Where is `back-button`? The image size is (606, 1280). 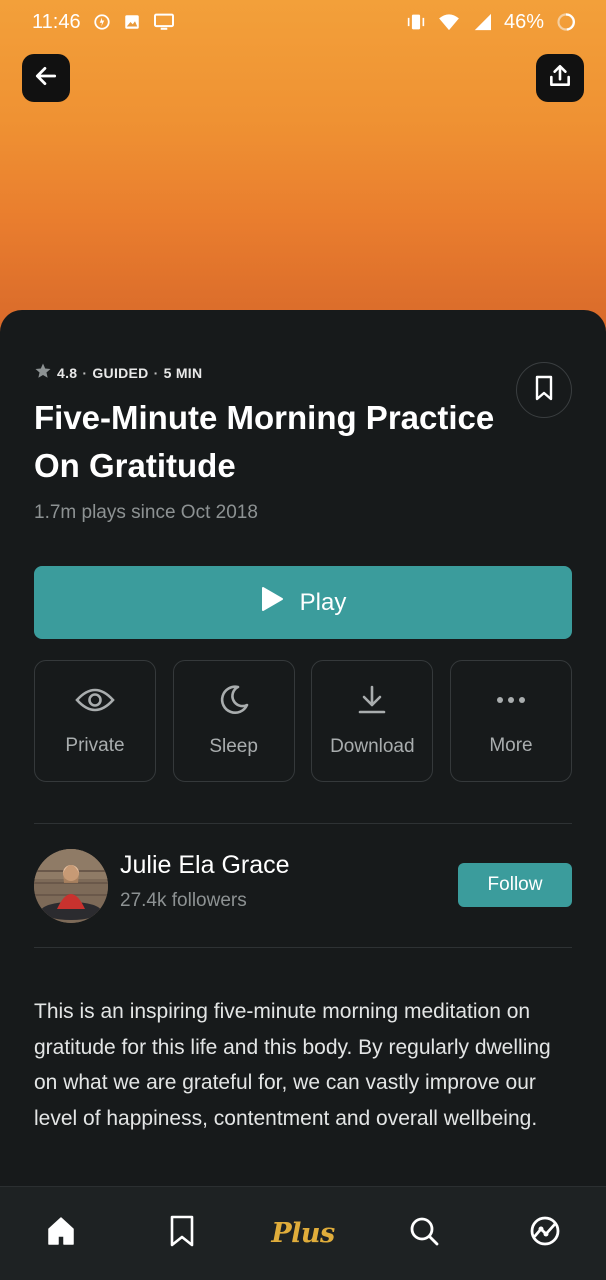
back-button is located at coordinates (46, 78).